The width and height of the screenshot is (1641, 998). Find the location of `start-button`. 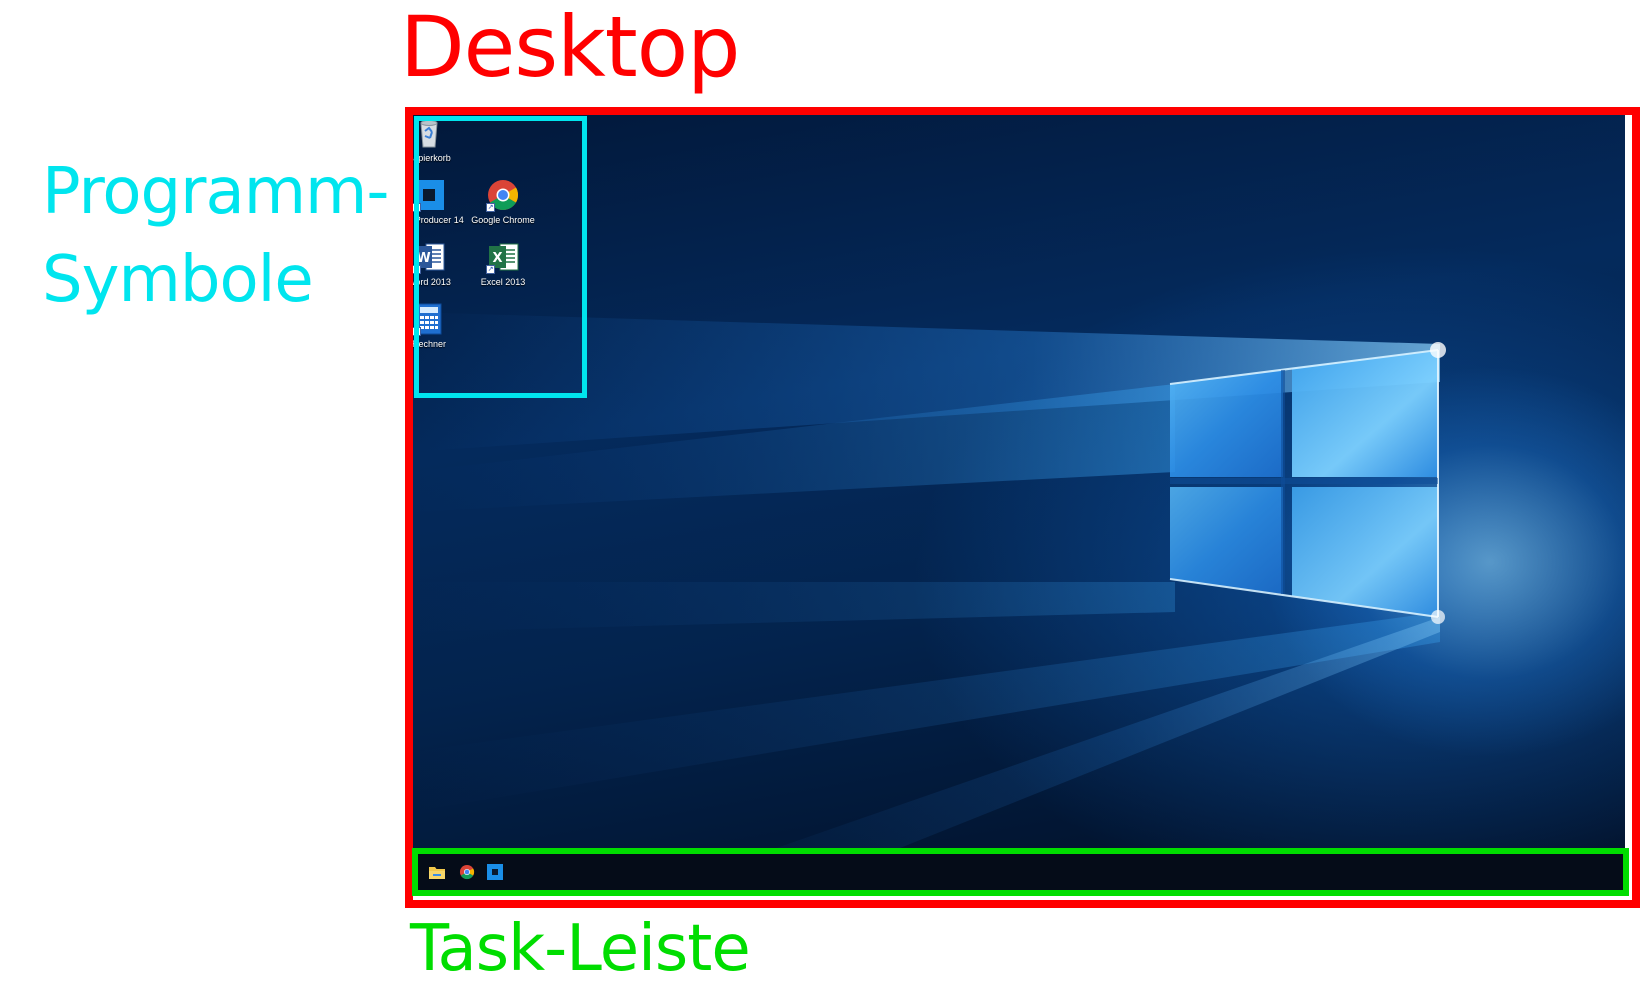

start-button is located at coordinates (409, 872).